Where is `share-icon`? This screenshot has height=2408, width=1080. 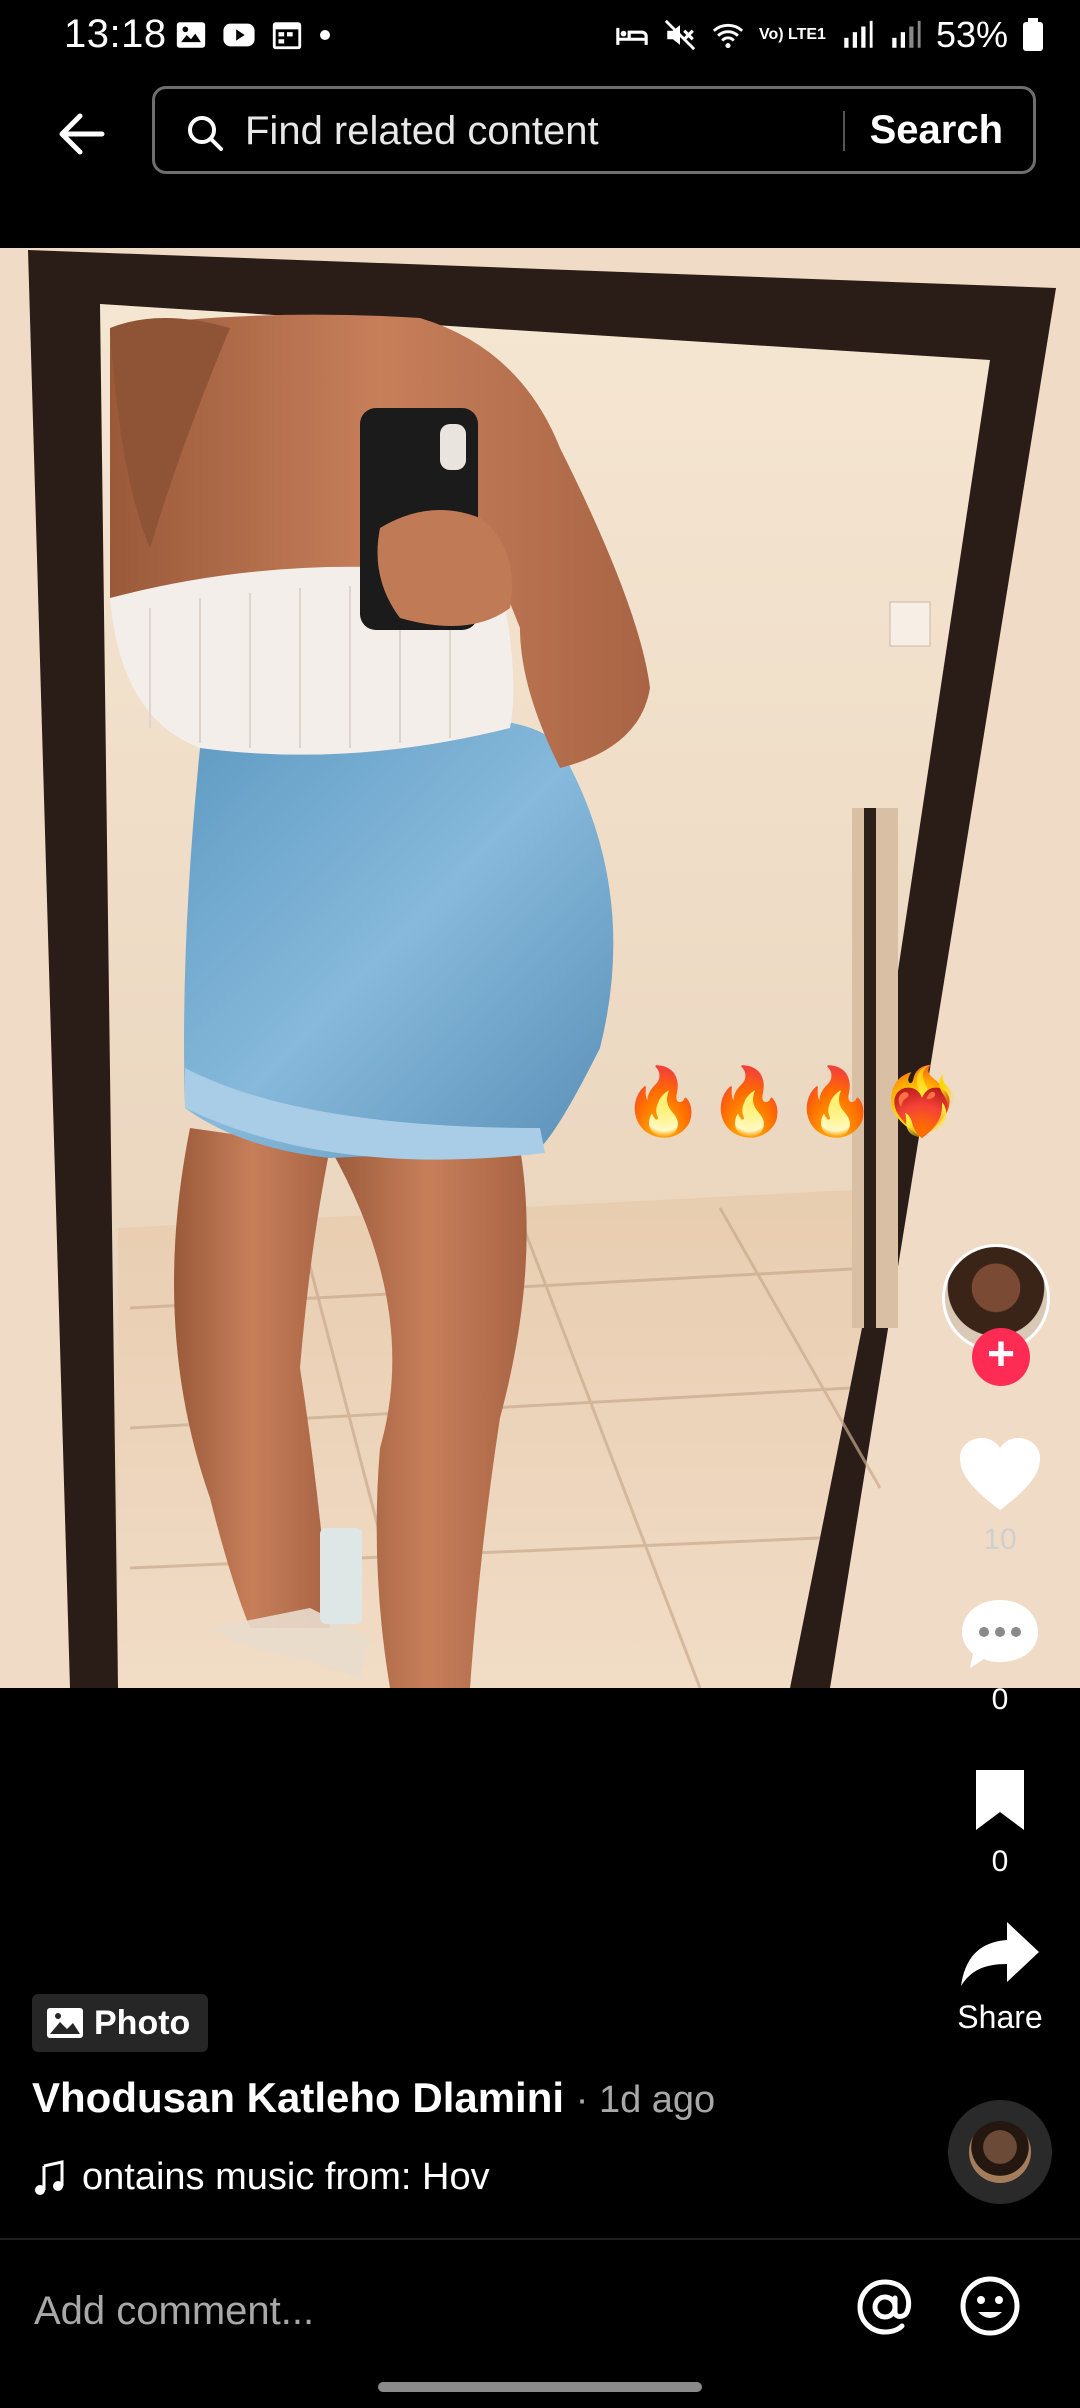 share-icon is located at coordinates (1000, 1953).